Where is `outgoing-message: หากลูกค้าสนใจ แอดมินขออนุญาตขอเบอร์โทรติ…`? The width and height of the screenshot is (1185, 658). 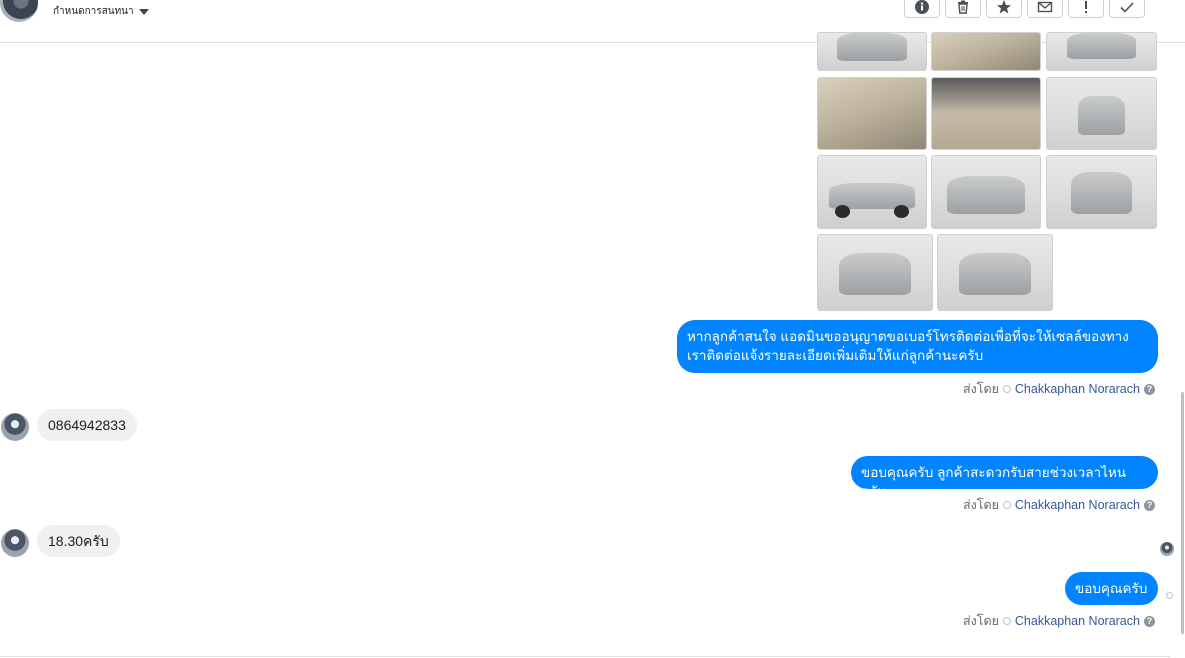
outgoing-message: หากลูกค้าสนใจ แอดมินขออนุญาตขอเบอร์โทรติ… is located at coordinates (917, 346).